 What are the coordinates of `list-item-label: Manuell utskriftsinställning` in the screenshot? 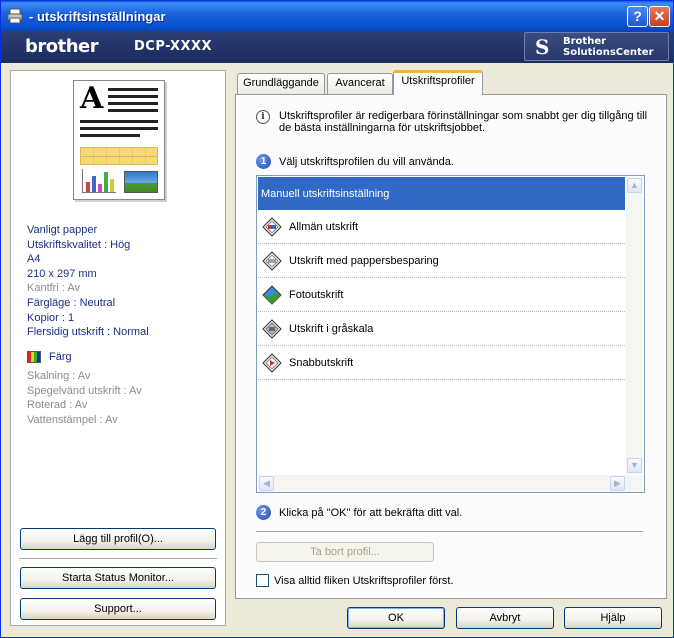 It's located at (325, 193).